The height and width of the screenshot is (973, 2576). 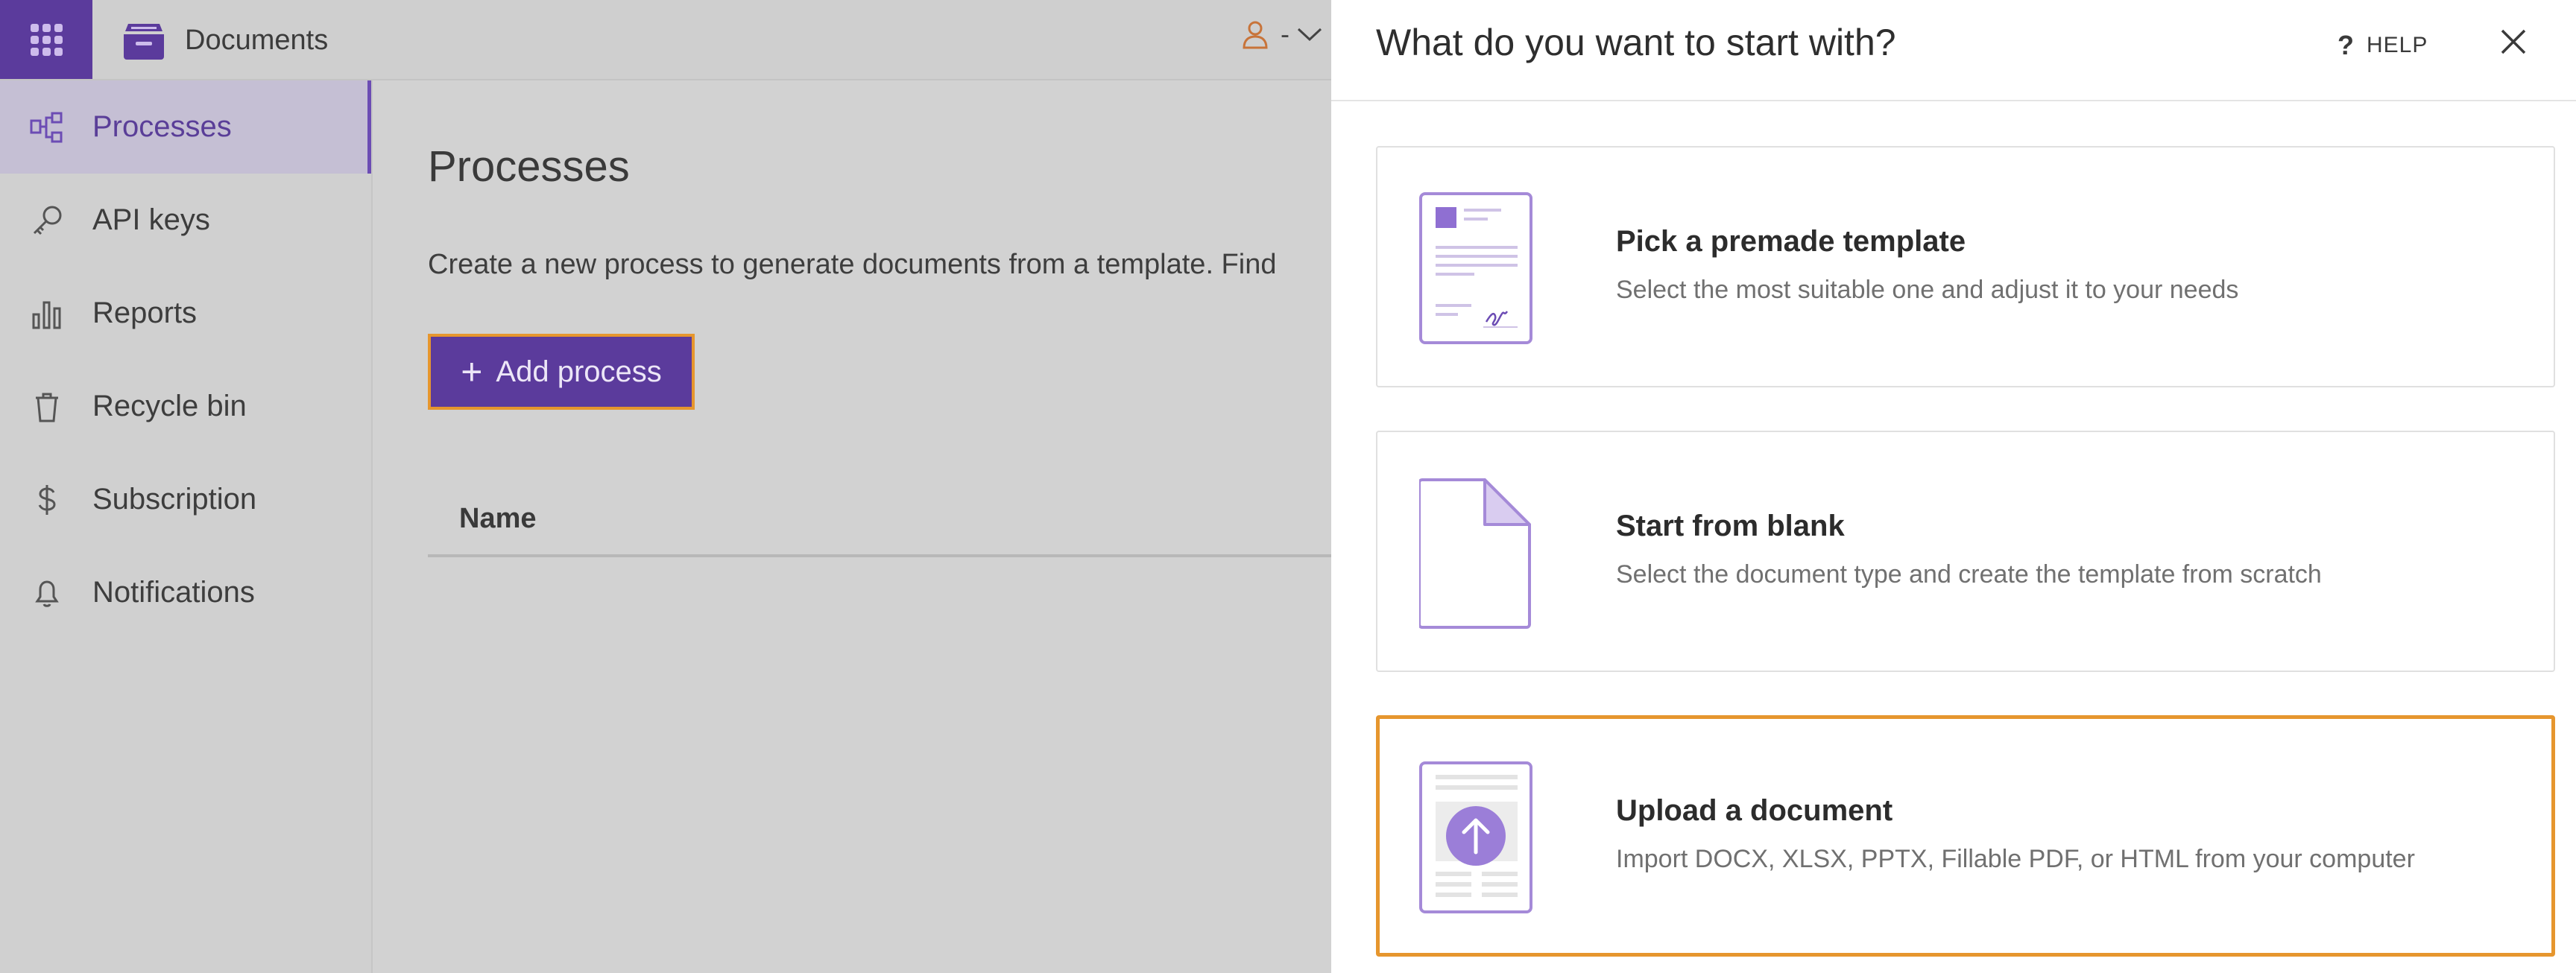 What do you see at coordinates (174, 499) in the screenshot?
I see `sidebar-item-label: Subscription` at bounding box center [174, 499].